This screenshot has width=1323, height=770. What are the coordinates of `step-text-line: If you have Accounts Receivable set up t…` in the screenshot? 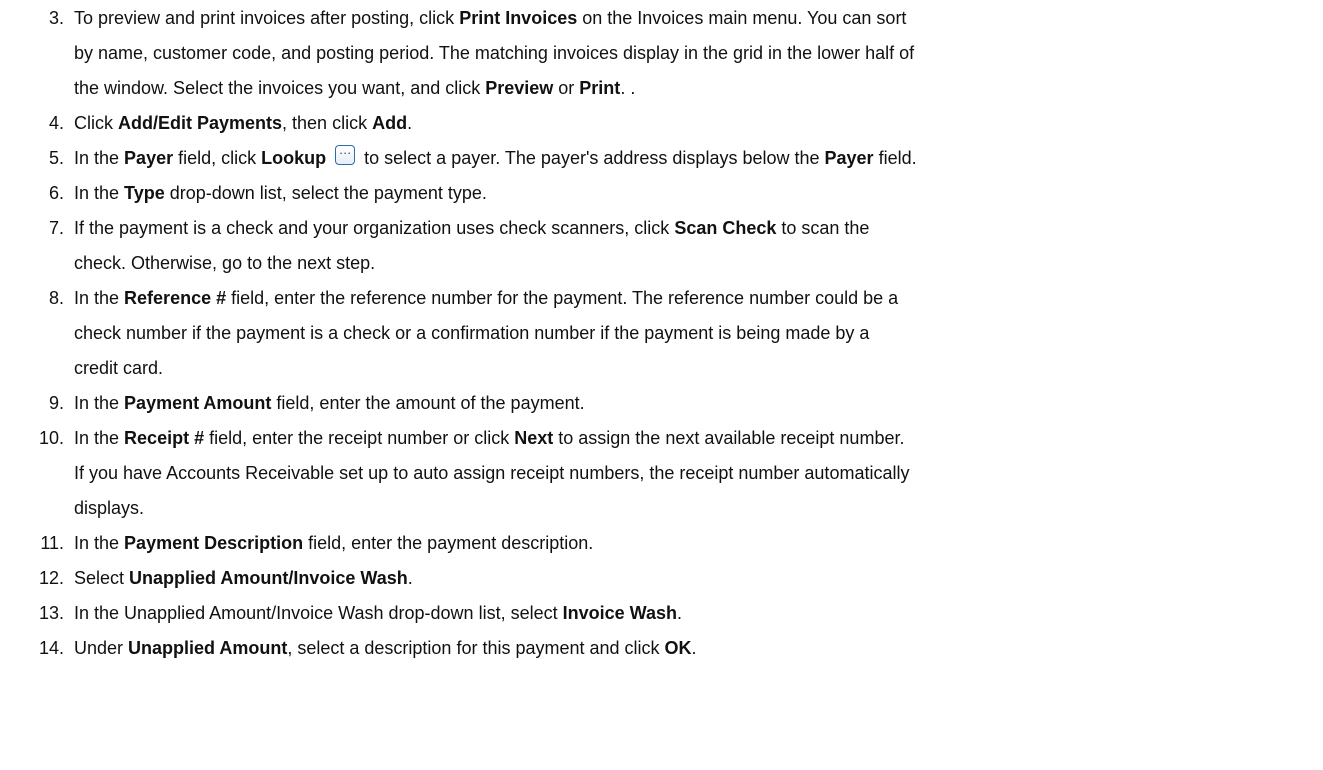 It's located at (492, 473).